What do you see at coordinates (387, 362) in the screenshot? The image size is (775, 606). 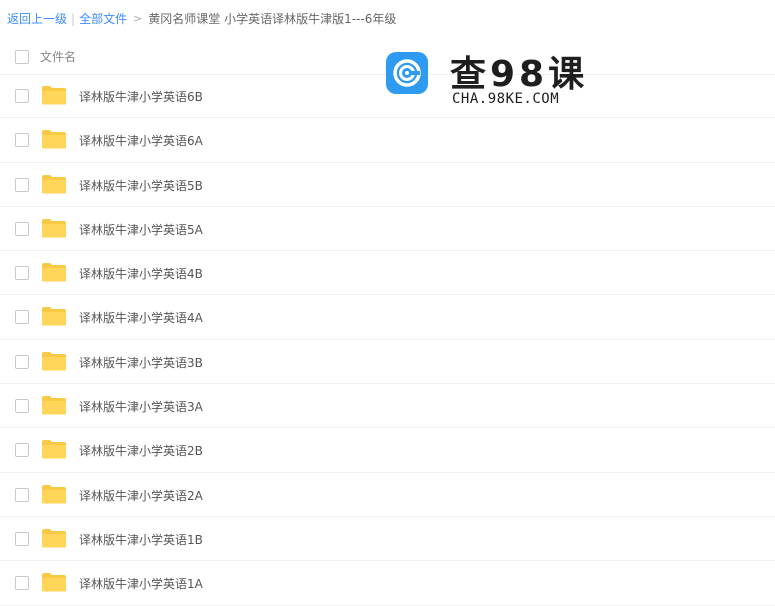 I see `table-row: 译林版牛津小学英语3B` at bounding box center [387, 362].